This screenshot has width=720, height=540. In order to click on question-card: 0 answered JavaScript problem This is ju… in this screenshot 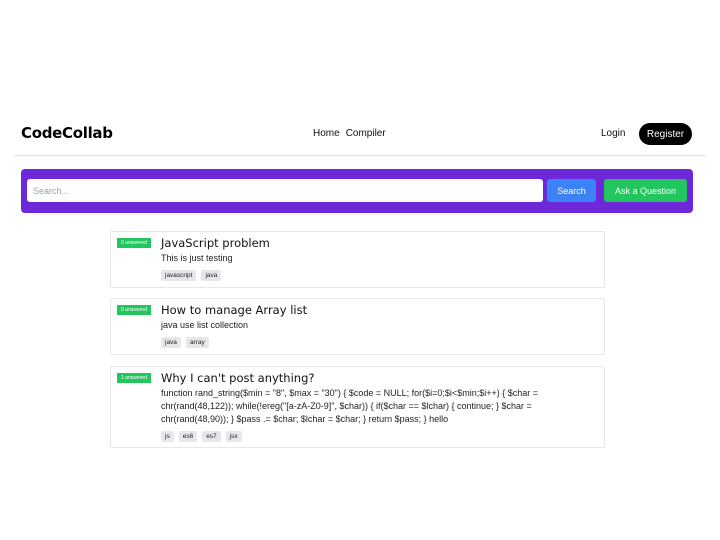, I will do `click(357, 259)`.